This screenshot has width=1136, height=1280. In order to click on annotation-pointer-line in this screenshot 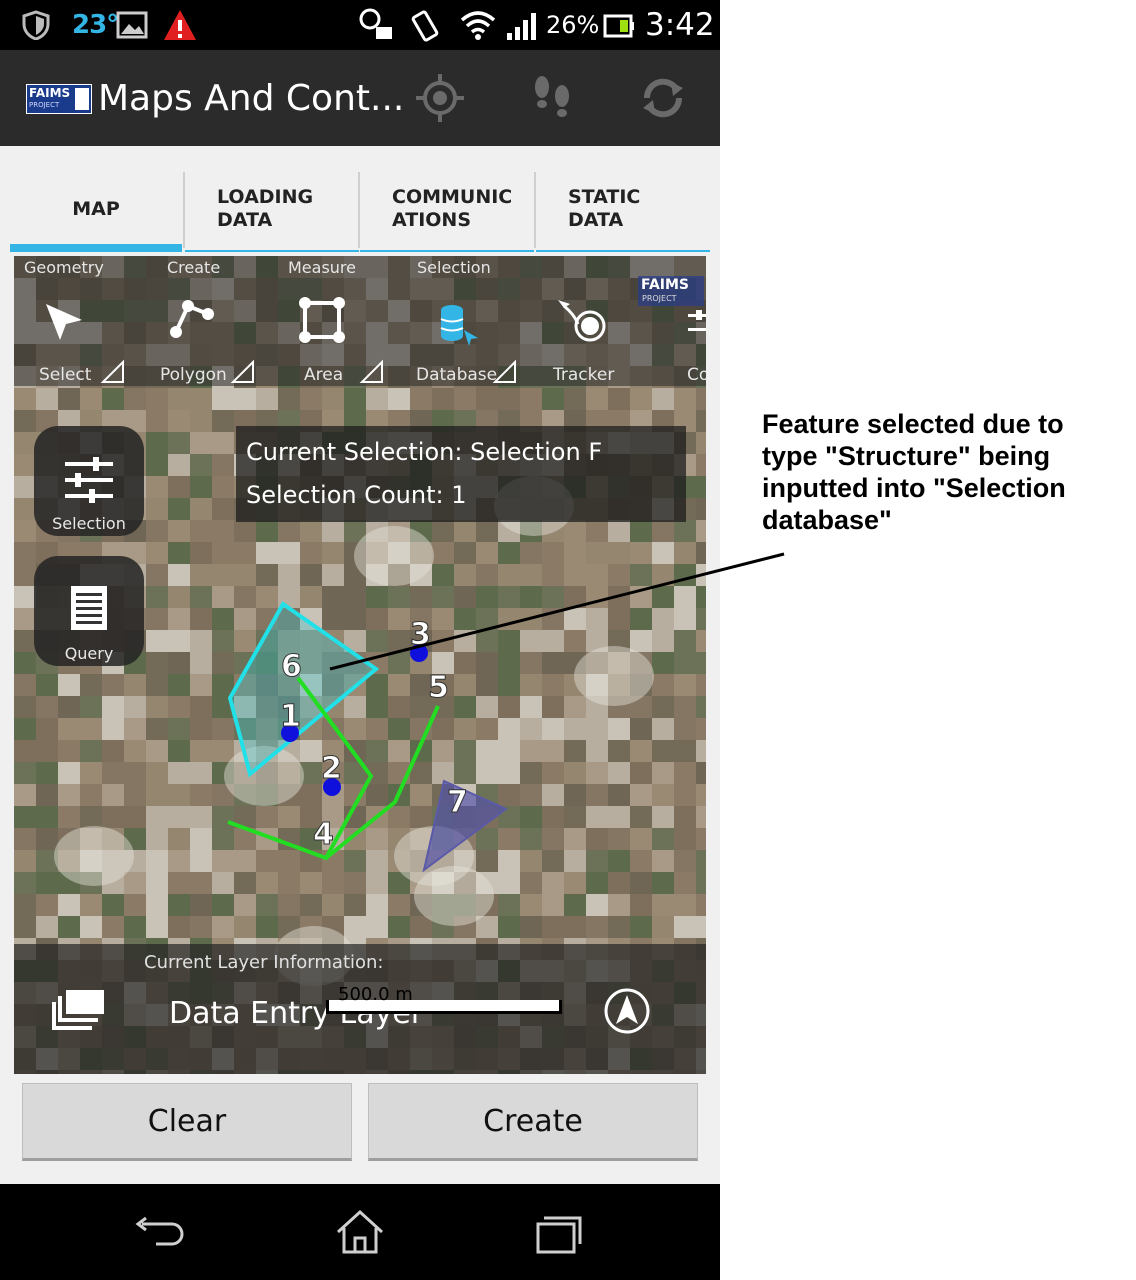, I will do `click(557, 611)`.